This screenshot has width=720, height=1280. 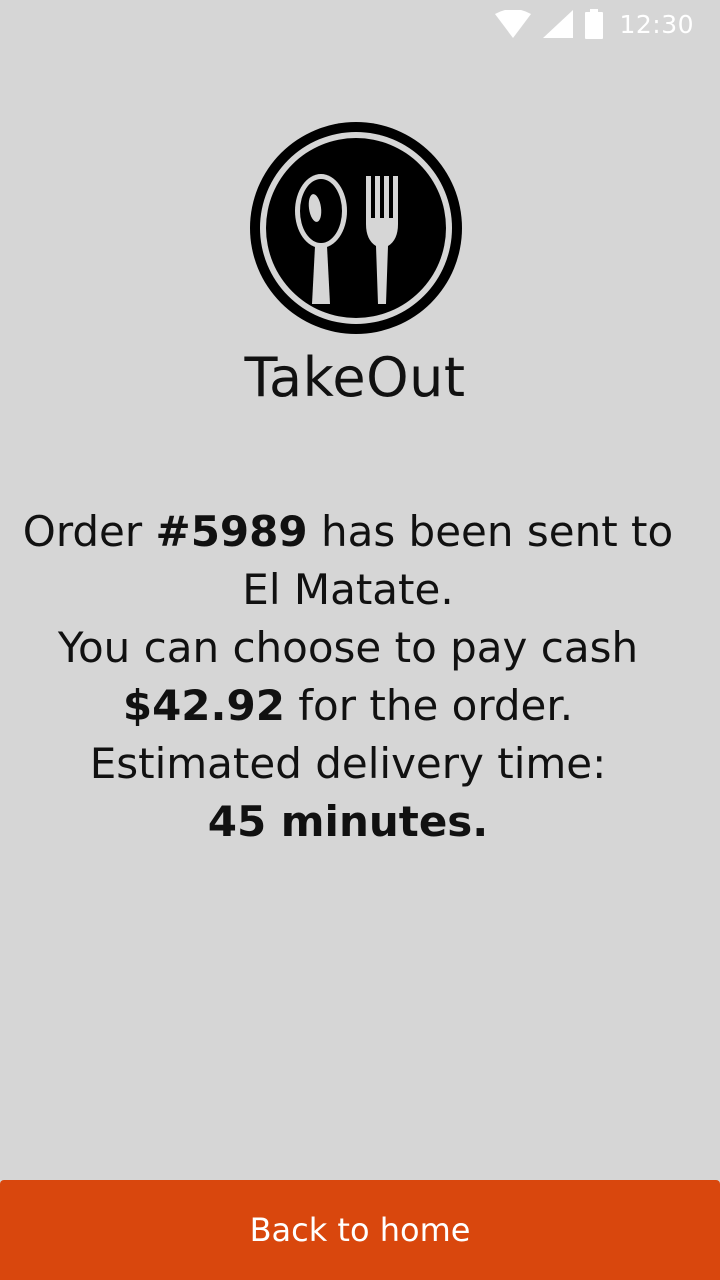 What do you see at coordinates (348, 589) in the screenshot?
I see `restaurant-name: El Matate.` at bounding box center [348, 589].